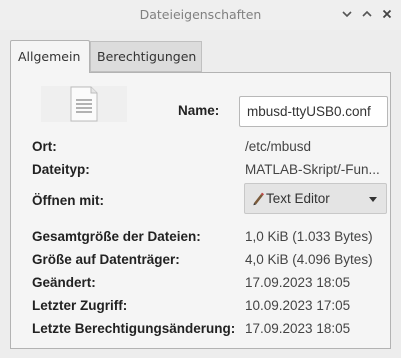 The image size is (401, 358). I want to click on maximize-button, so click(367, 14).